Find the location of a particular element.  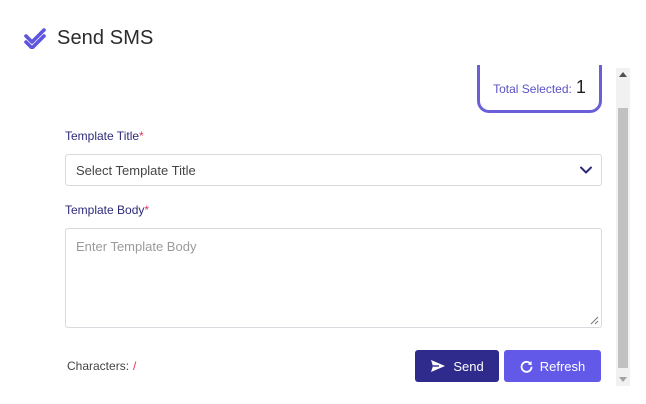

template-title-label-text: Template Title is located at coordinates (102, 136).